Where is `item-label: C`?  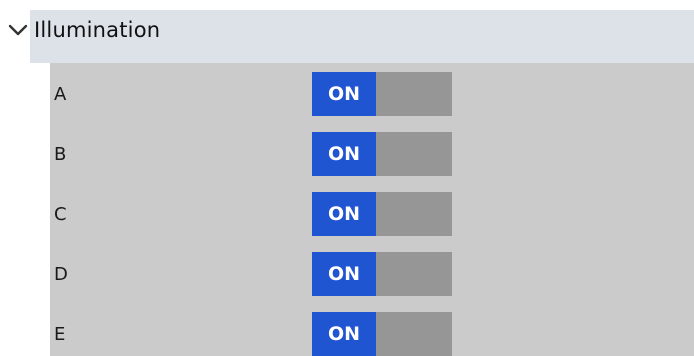
item-label: C is located at coordinates (60, 214).